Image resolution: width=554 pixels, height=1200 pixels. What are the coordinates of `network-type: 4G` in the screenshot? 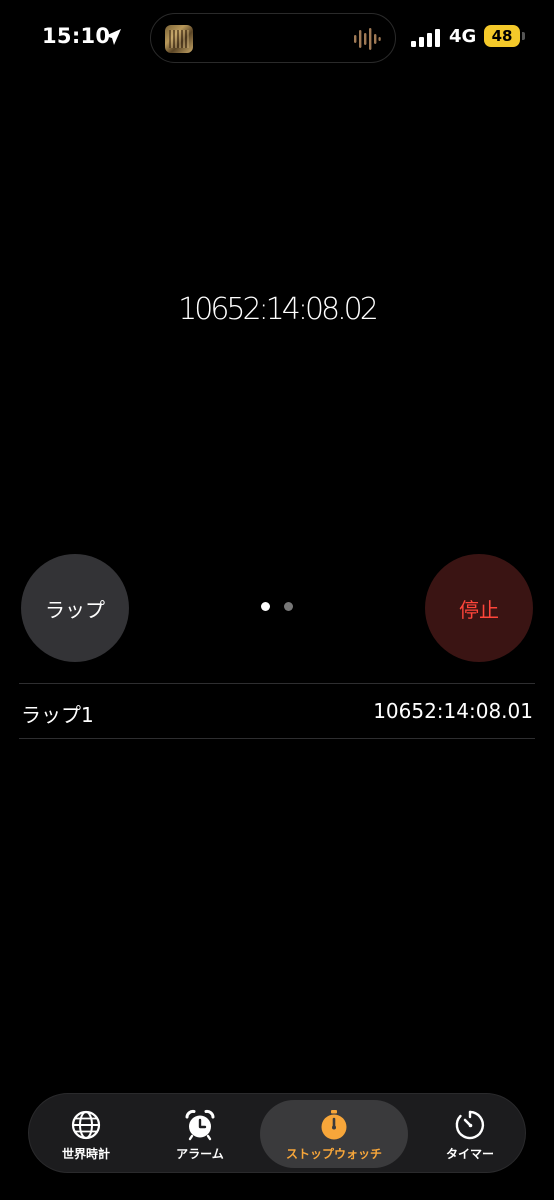 It's located at (463, 36).